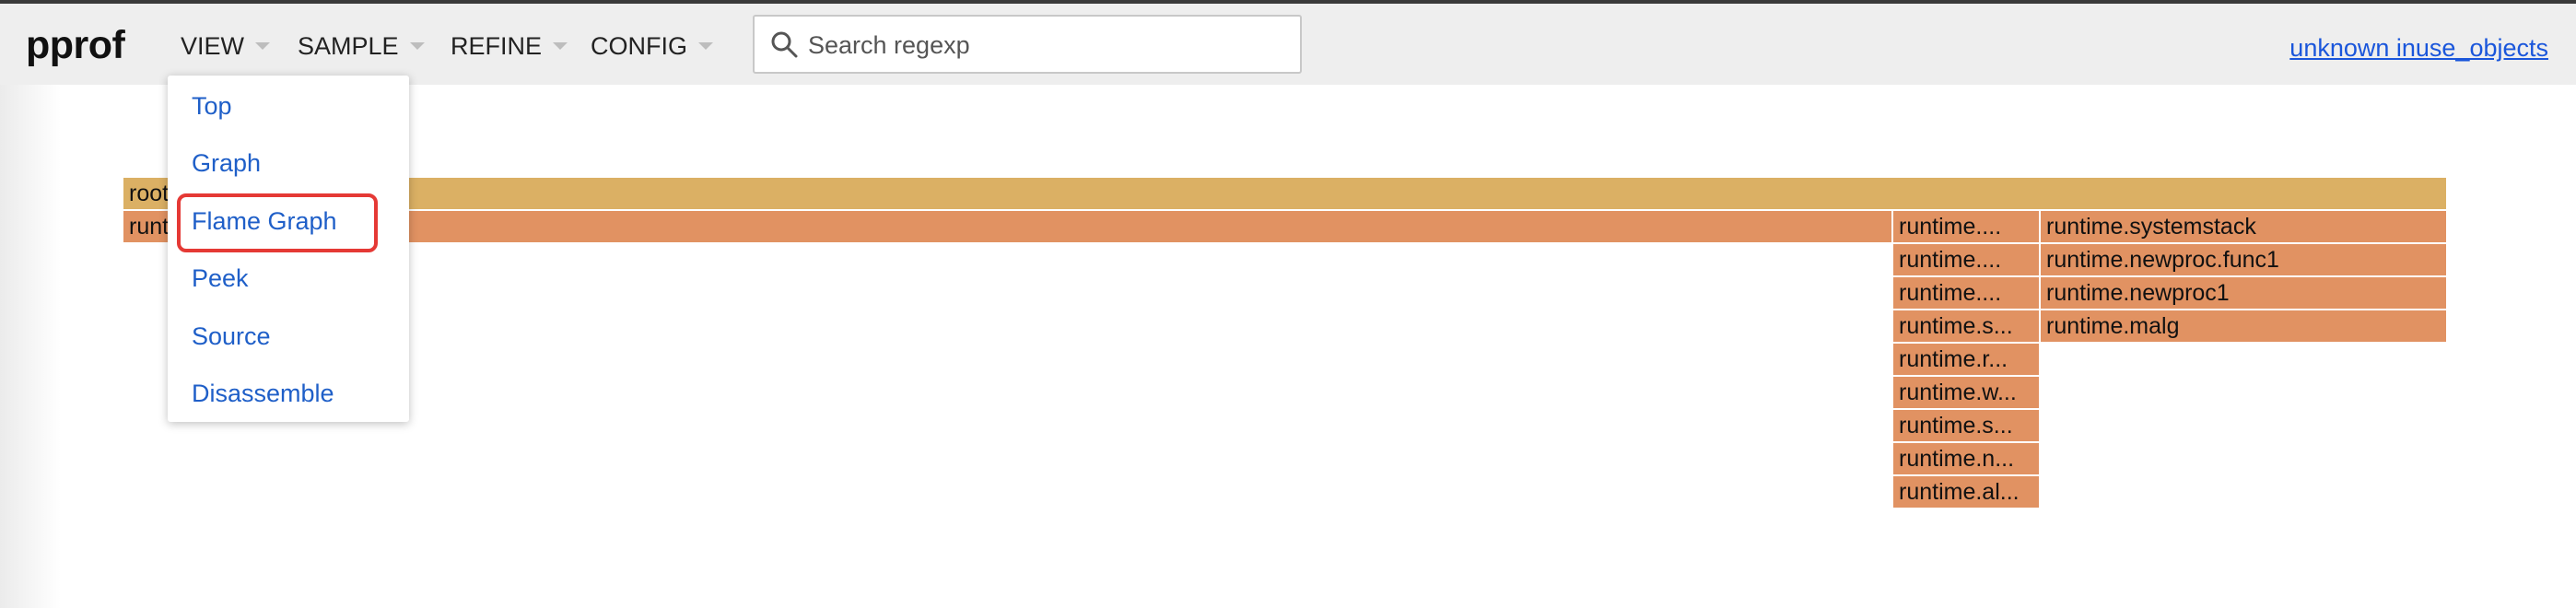 The image size is (2576, 608). I want to click on view-menu-item-source: Source, so click(231, 336).